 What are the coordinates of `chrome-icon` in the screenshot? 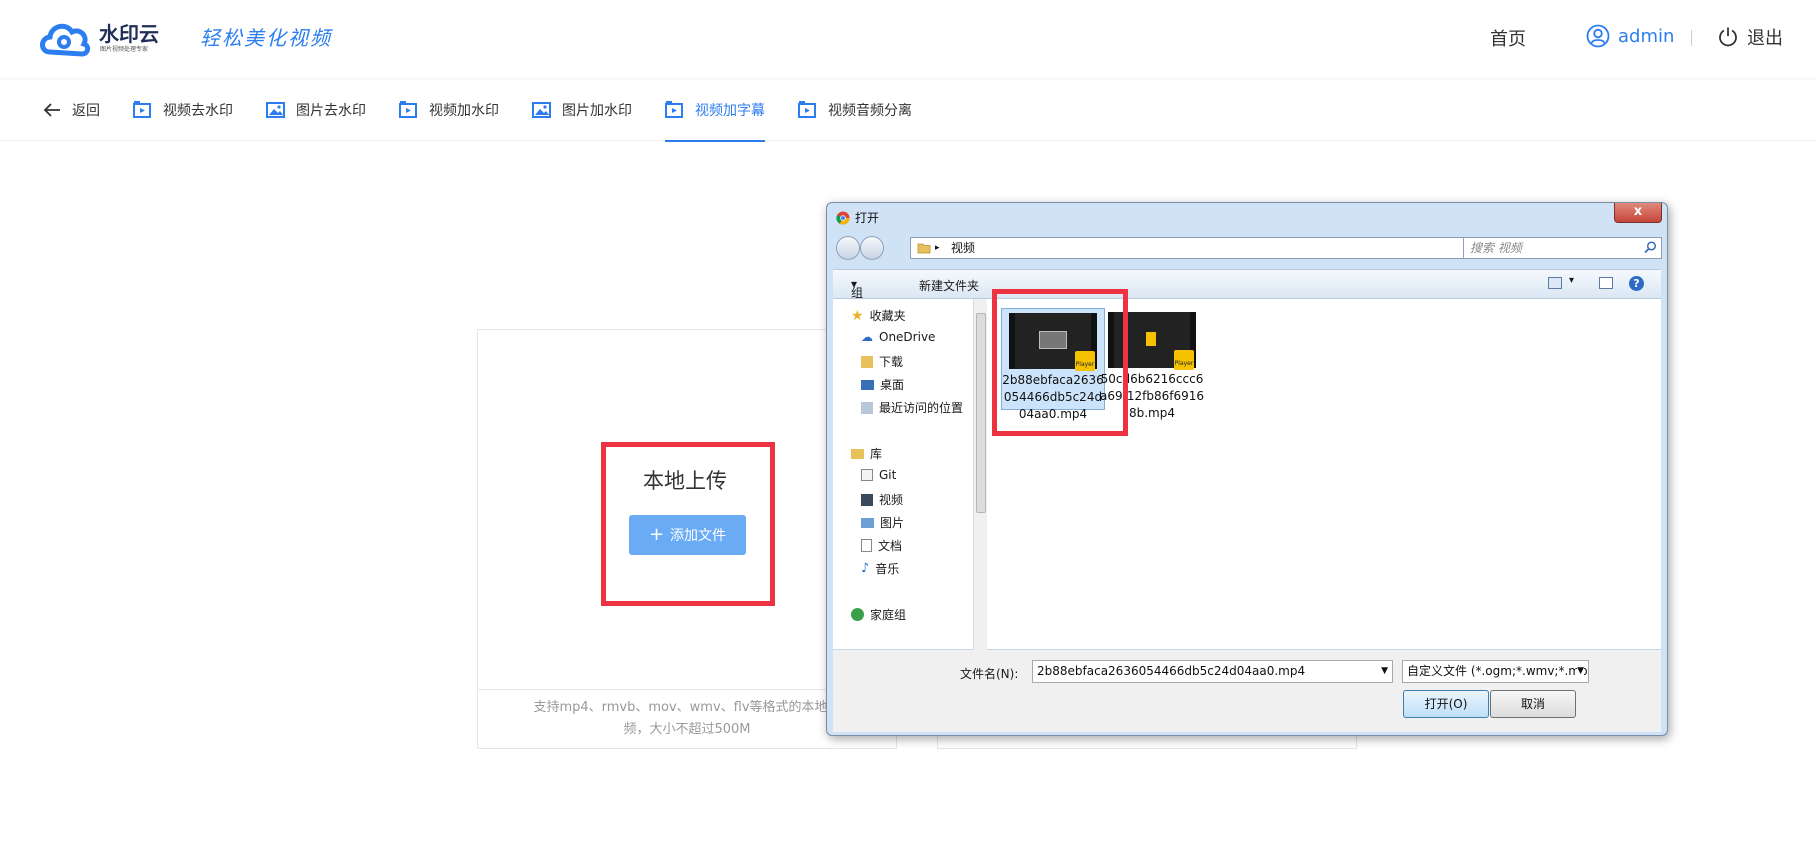 It's located at (843, 218).